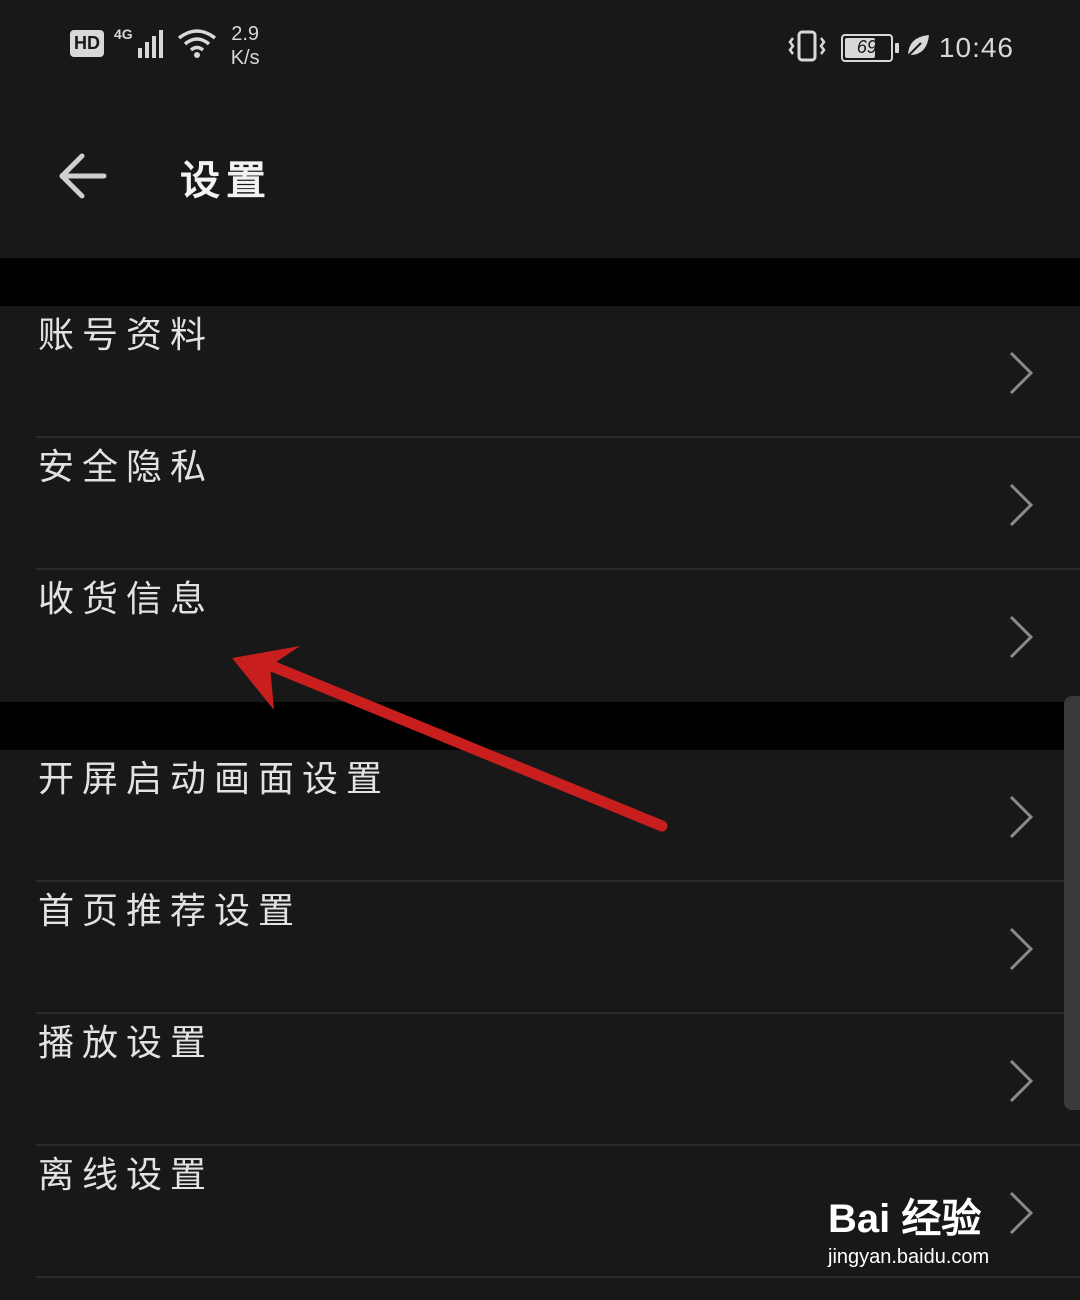  I want to click on settings-item-shipping-info: 收货信息, so click(540, 636).